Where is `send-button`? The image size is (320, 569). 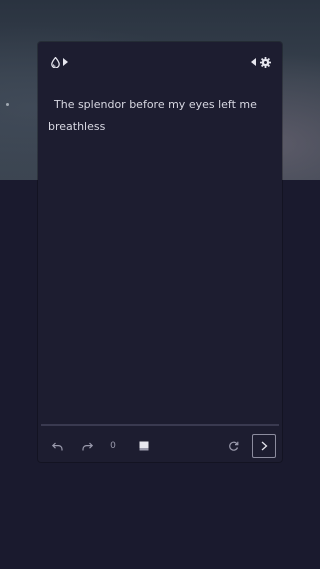
send-button is located at coordinates (264, 446).